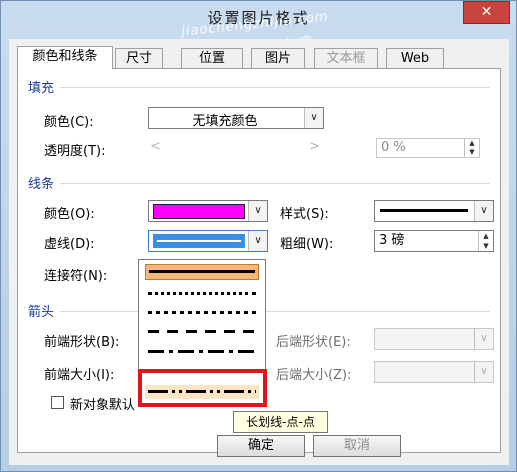 The height and width of the screenshot is (472, 517). I want to click on slider-right-icon: >, so click(314, 146).